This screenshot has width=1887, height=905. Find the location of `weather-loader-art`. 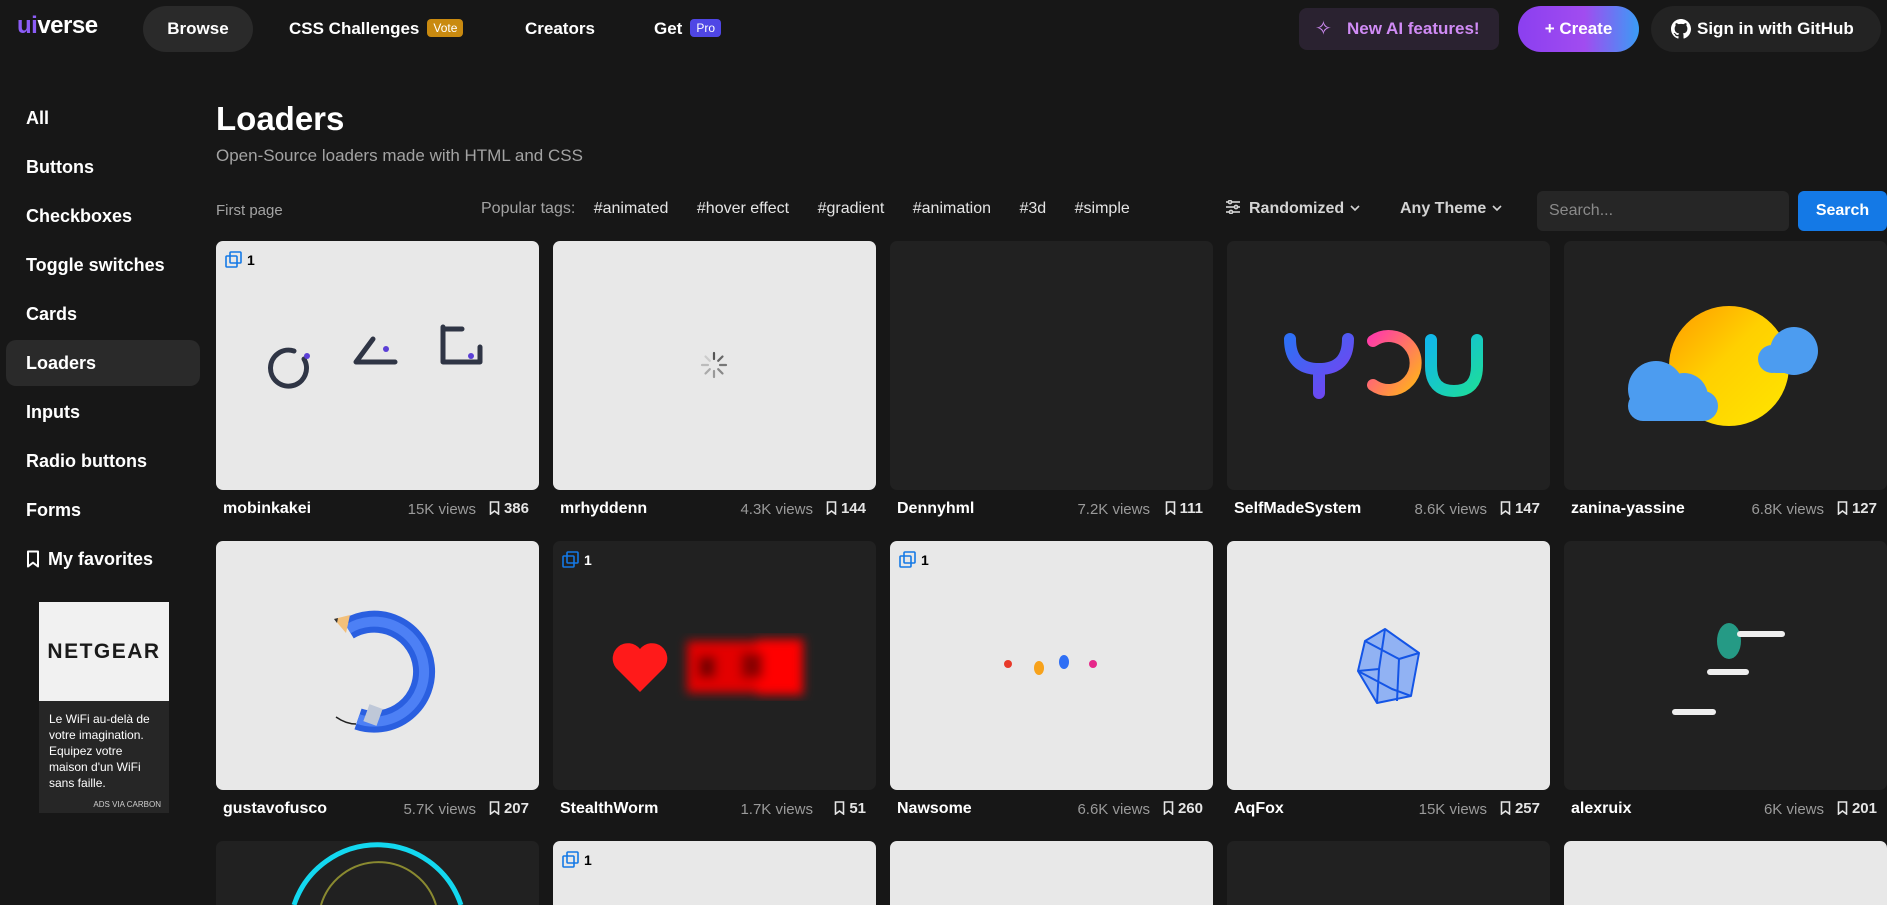

weather-loader-art is located at coordinates (1723, 366).